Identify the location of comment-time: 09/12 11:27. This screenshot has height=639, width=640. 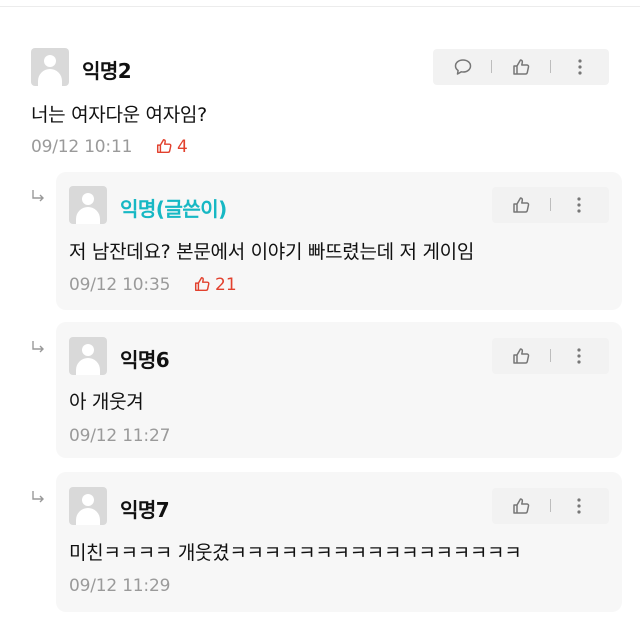
(120, 436).